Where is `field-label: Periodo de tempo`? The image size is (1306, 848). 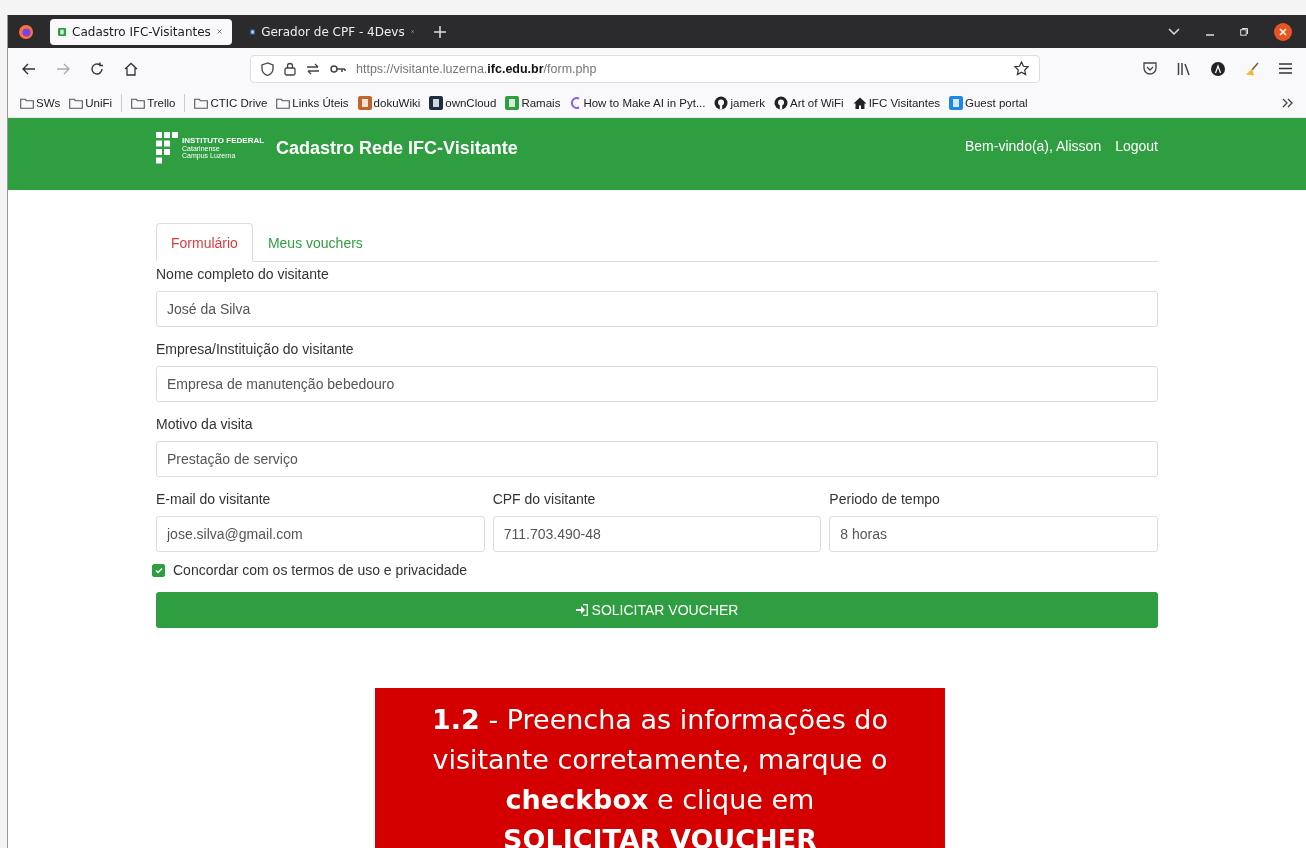 field-label: Periodo de tempo is located at coordinates (885, 499).